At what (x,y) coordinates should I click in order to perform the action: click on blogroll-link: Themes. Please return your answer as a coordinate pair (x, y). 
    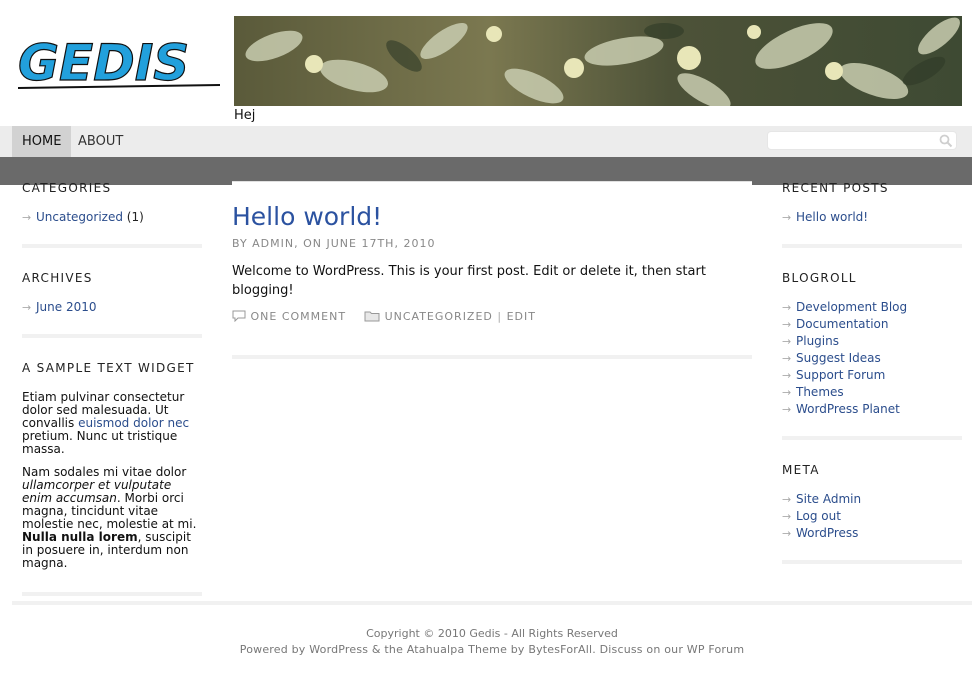
    Looking at the image, I should click on (820, 392).